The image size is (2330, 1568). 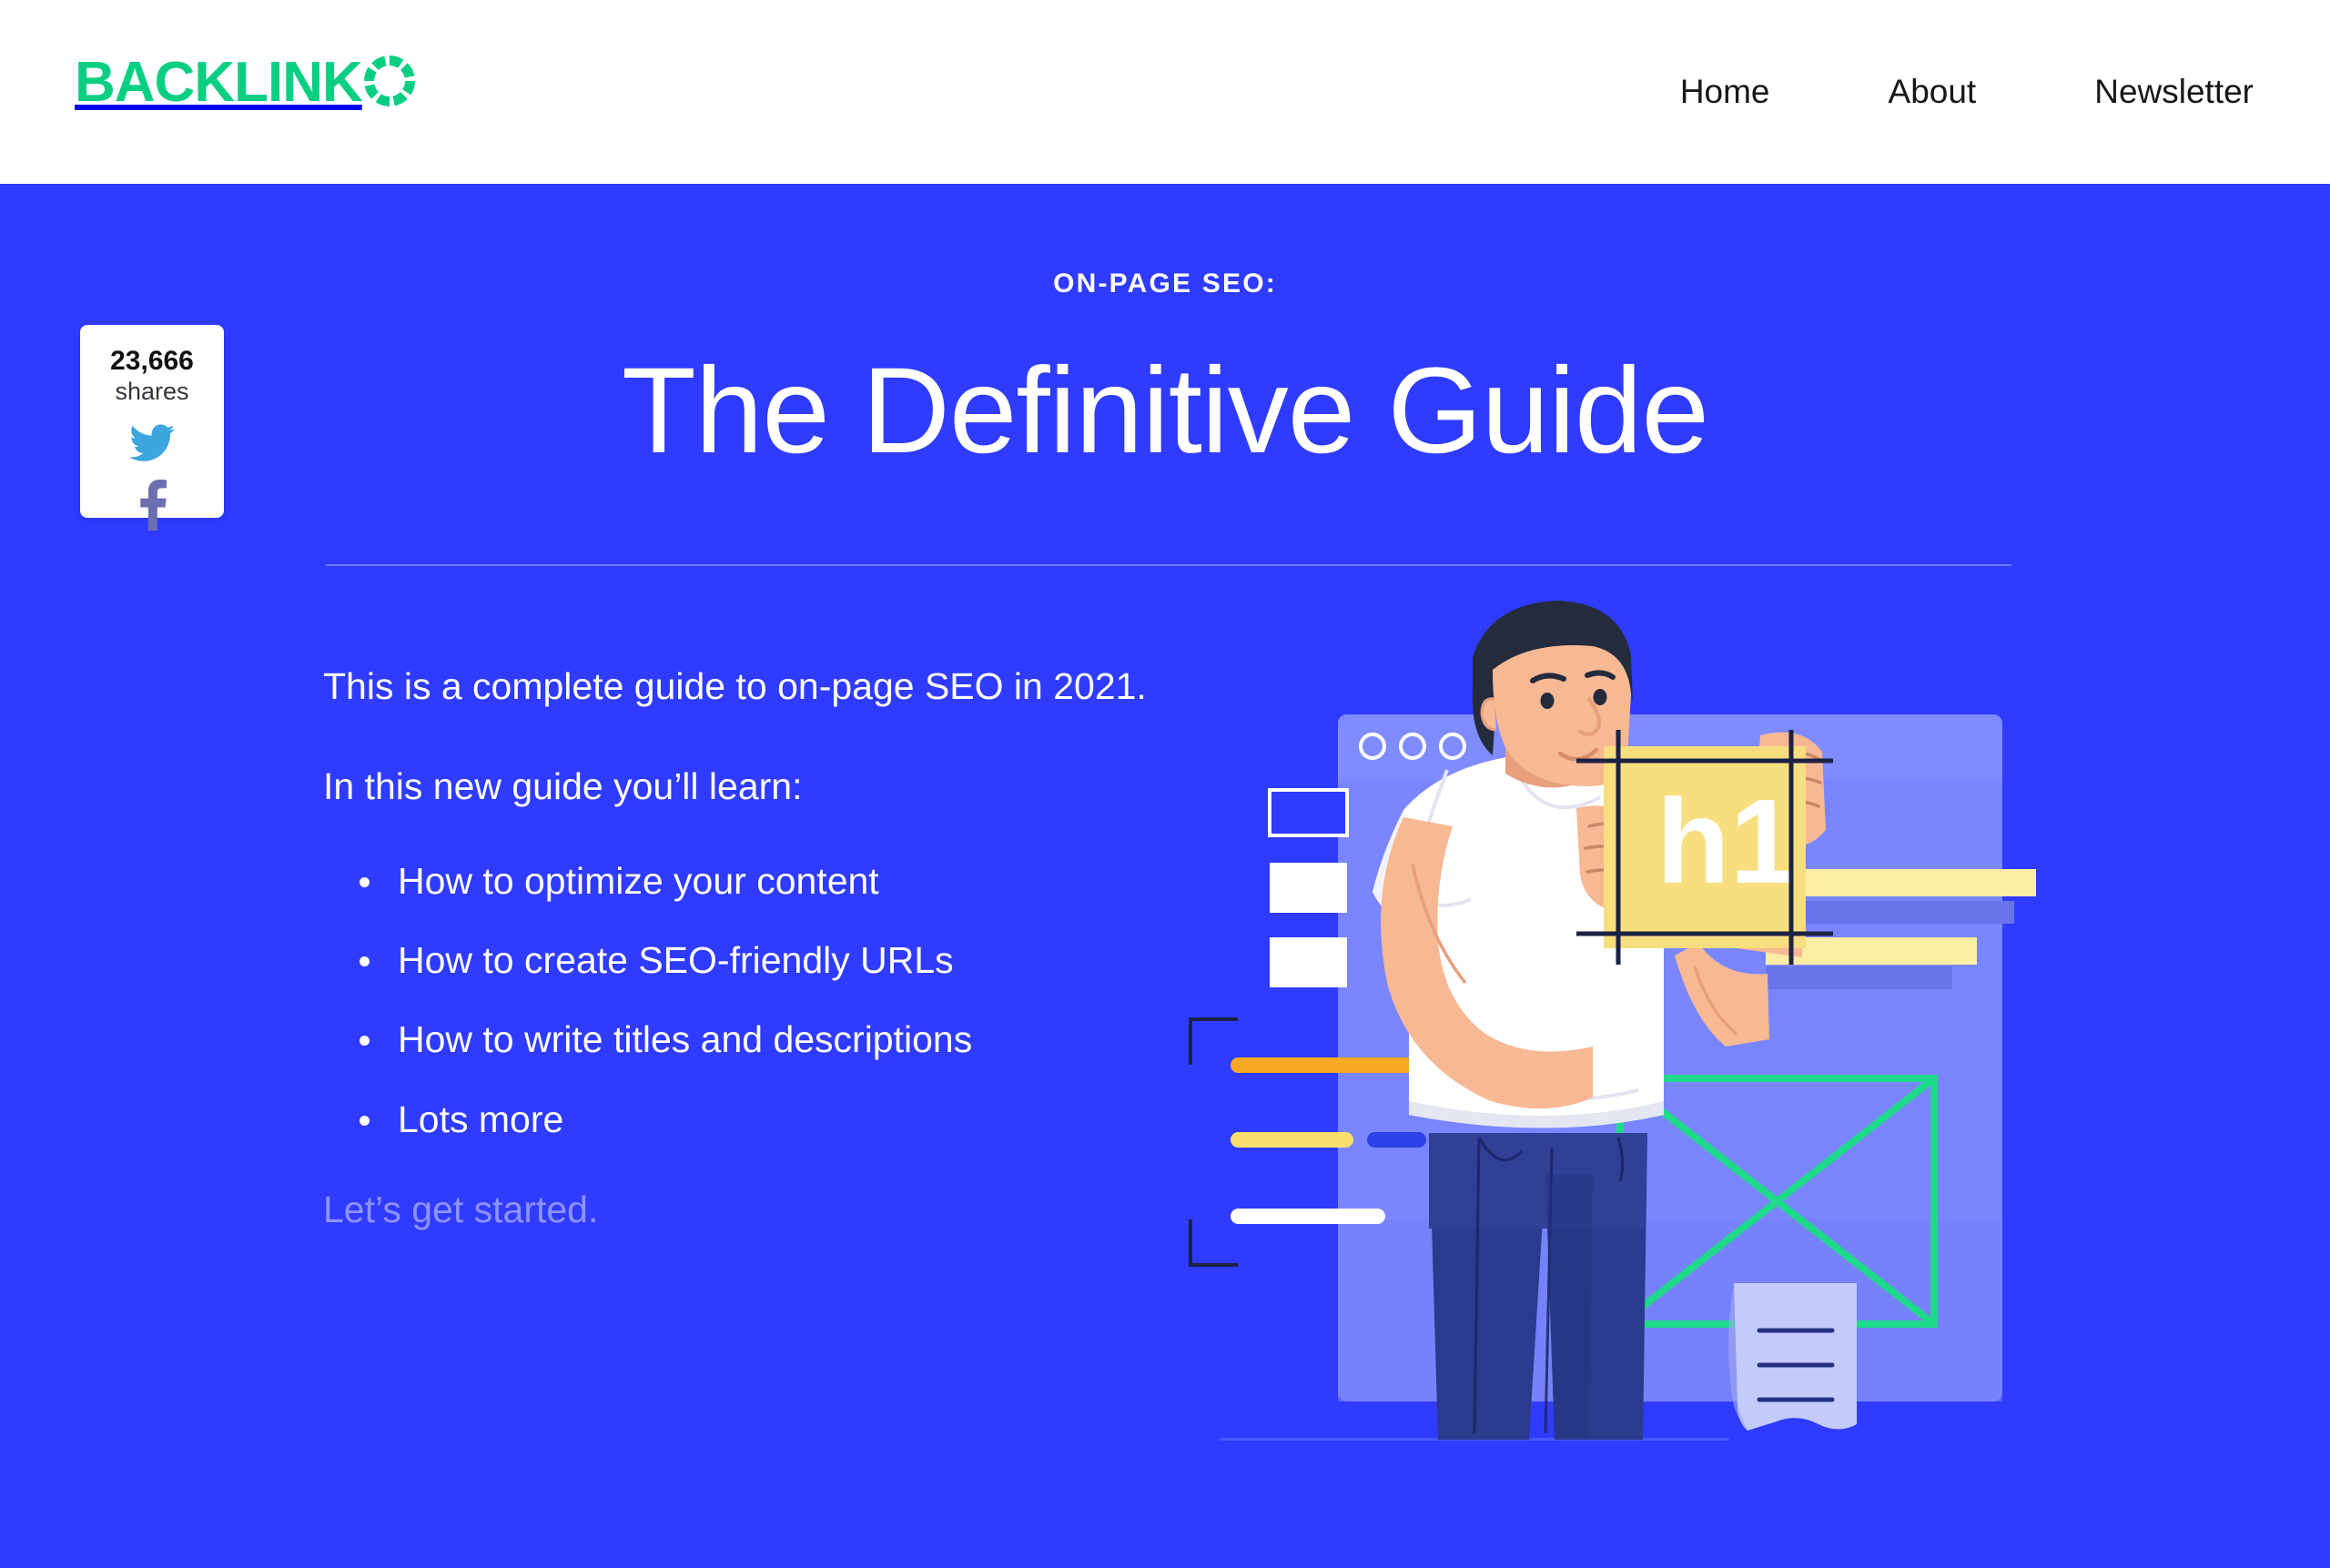 What do you see at coordinates (787, 1119) in the screenshot?
I see `list-item: Lots more` at bounding box center [787, 1119].